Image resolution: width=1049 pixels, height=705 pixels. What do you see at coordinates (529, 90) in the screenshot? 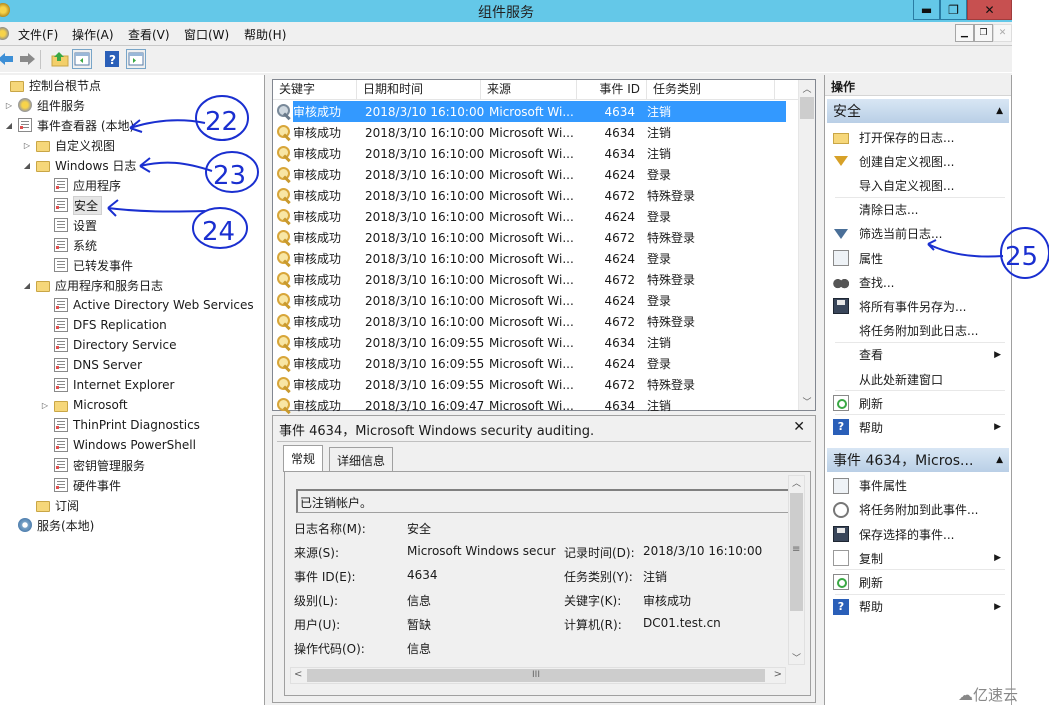
I see `column-header-source: 来源` at bounding box center [529, 90].